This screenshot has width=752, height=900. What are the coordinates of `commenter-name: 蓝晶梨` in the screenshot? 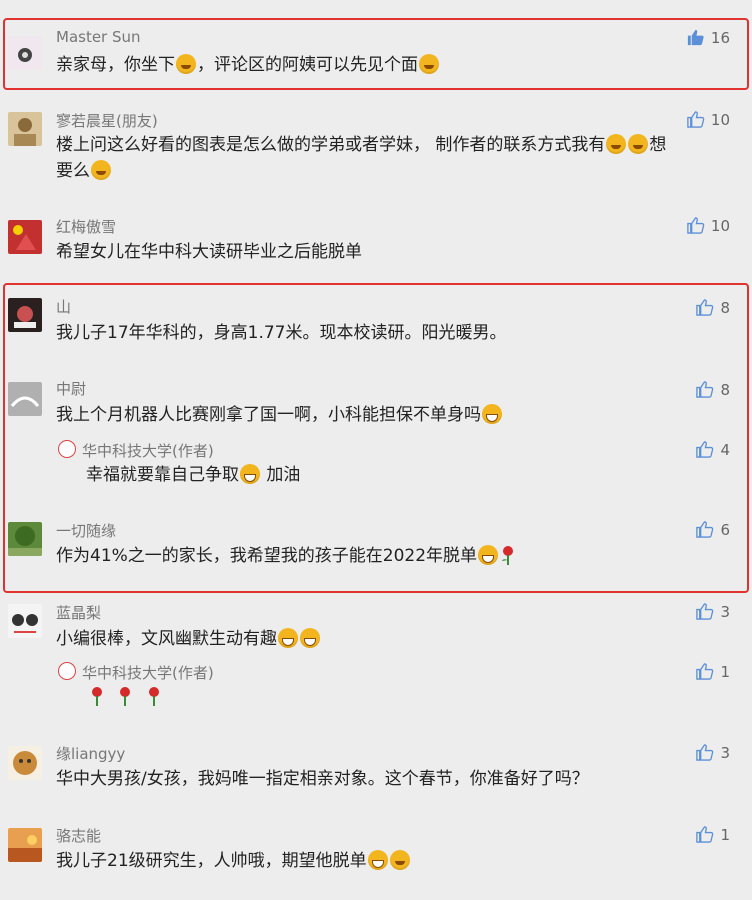 It's located at (78, 612).